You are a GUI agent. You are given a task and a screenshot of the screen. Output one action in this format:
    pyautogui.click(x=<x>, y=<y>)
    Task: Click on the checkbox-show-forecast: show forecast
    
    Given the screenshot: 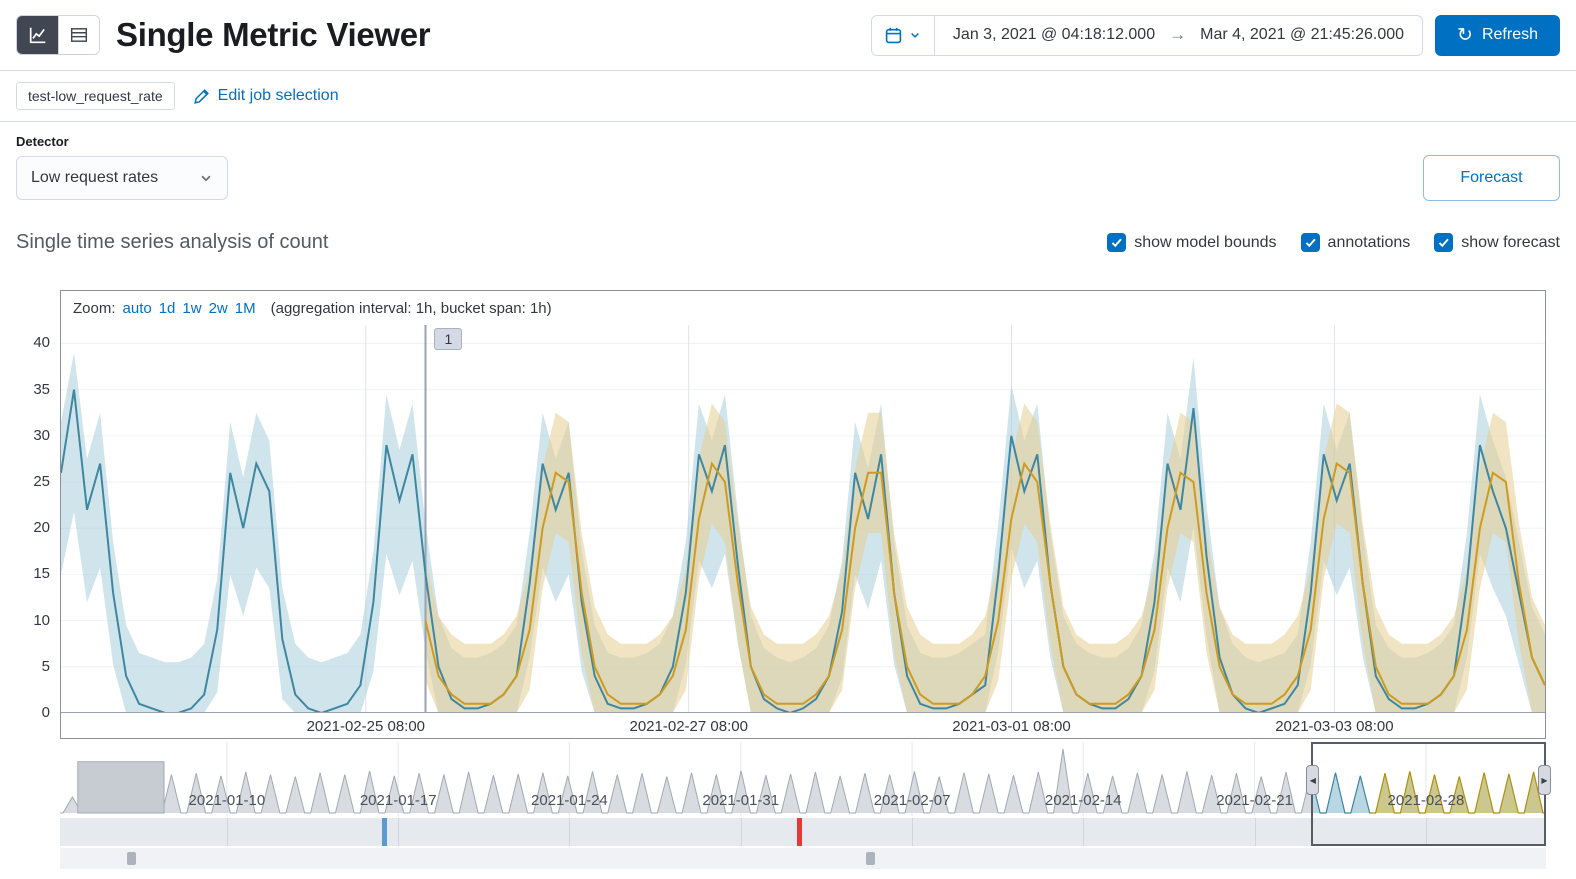 What is the action you would take?
    pyautogui.click(x=1497, y=242)
    